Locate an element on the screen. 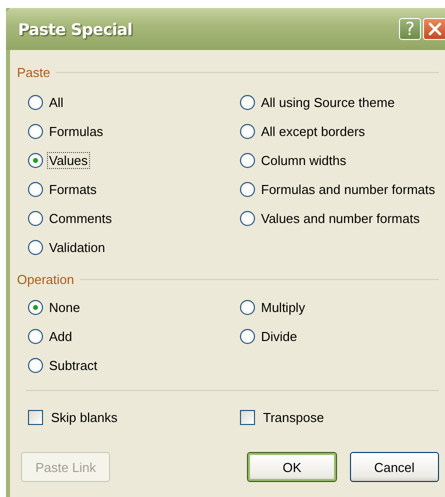 The image size is (445, 497). option-label: None is located at coordinates (64, 307).